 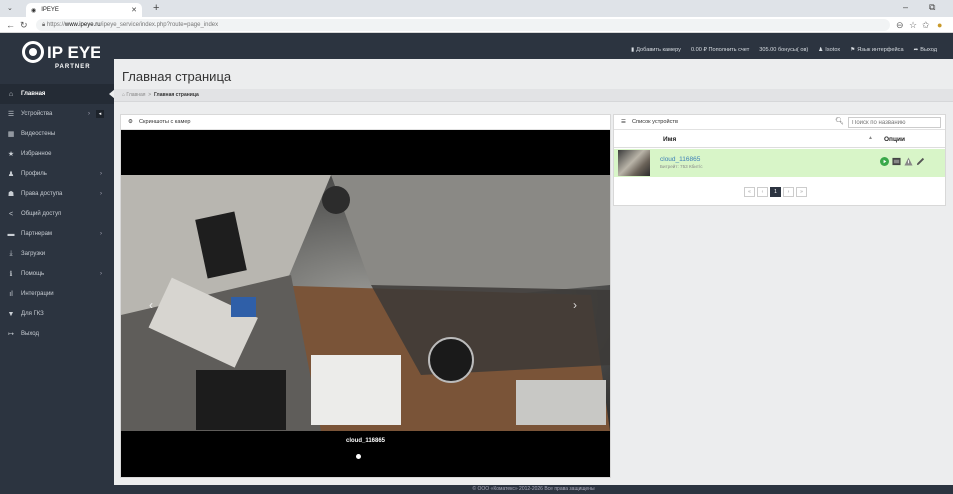 What do you see at coordinates (916, 50) in the screenshot?
I see `exit-icon: ➦` at bounding box center [916, 50].